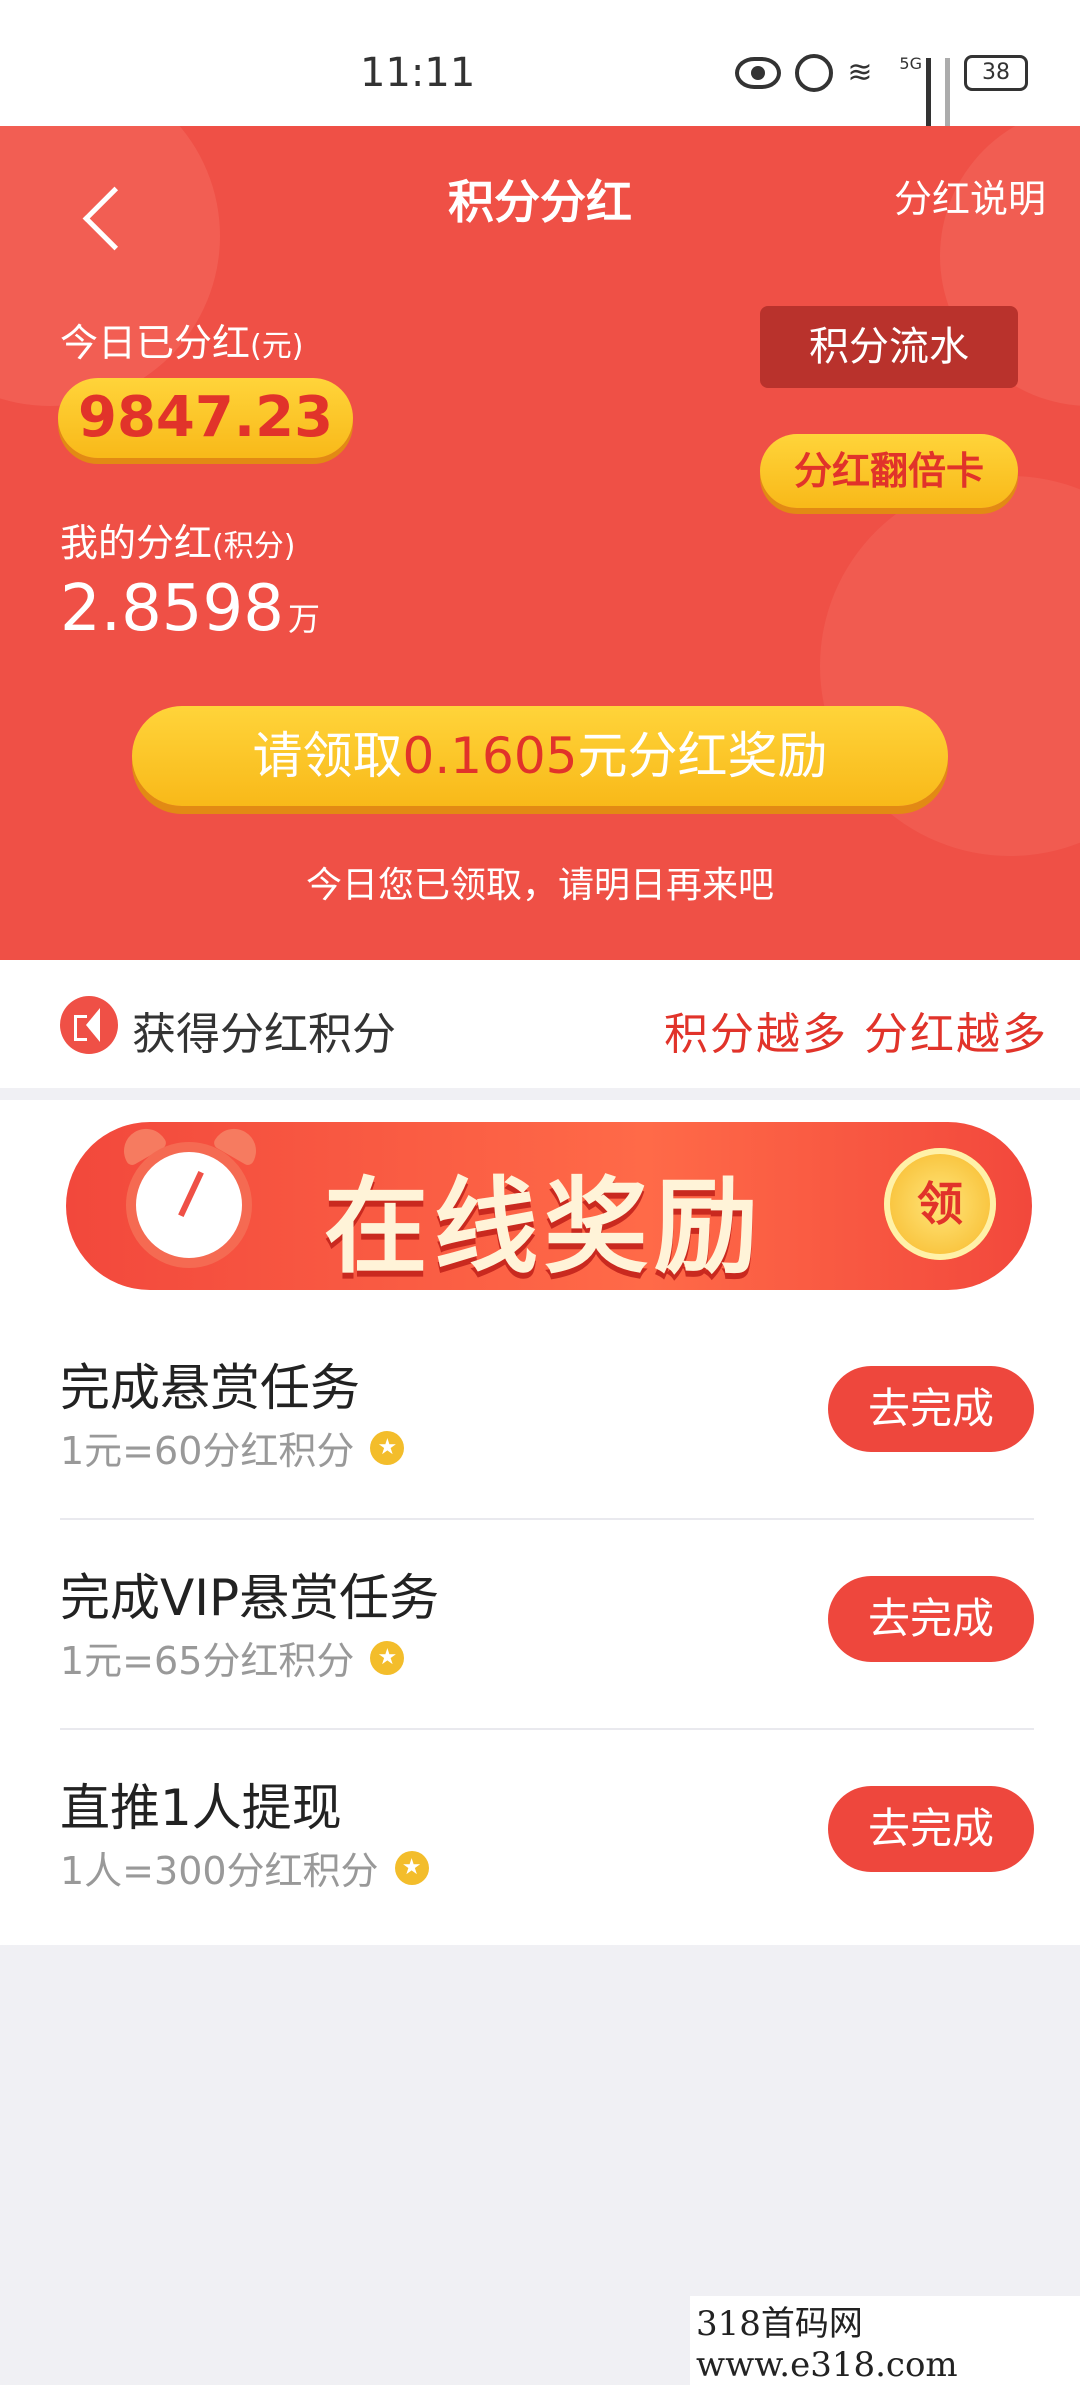  Describe the element at coordinates (860, 72) in the screenshot. I see `wifi-icon: ≋` at that location.